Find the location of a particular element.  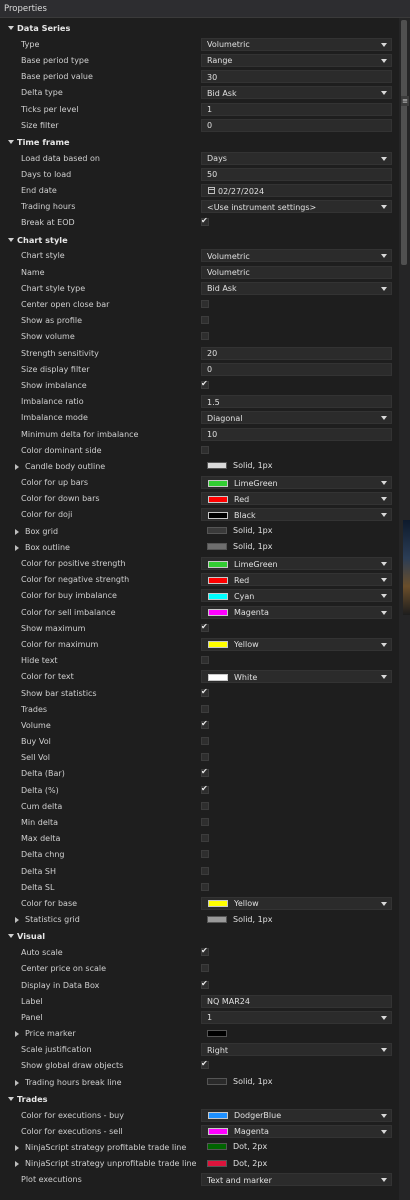

value-color-for-buy-imbalance: Cyan is located at coordinates (296, 596).